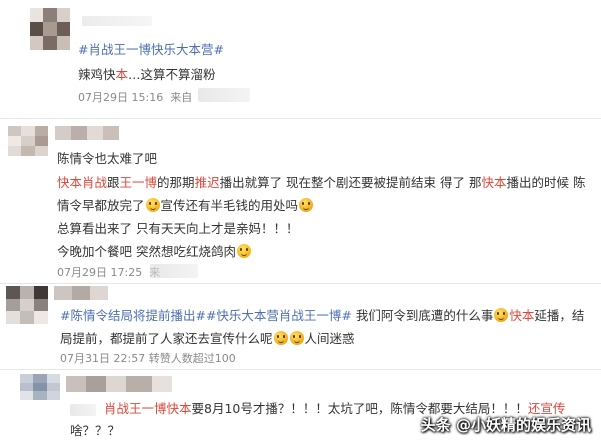  Describe the element at coordinates (505, 425) in the screenshot. I see `watermark: 头条 @小妖精的娱乐资讯` at that location.